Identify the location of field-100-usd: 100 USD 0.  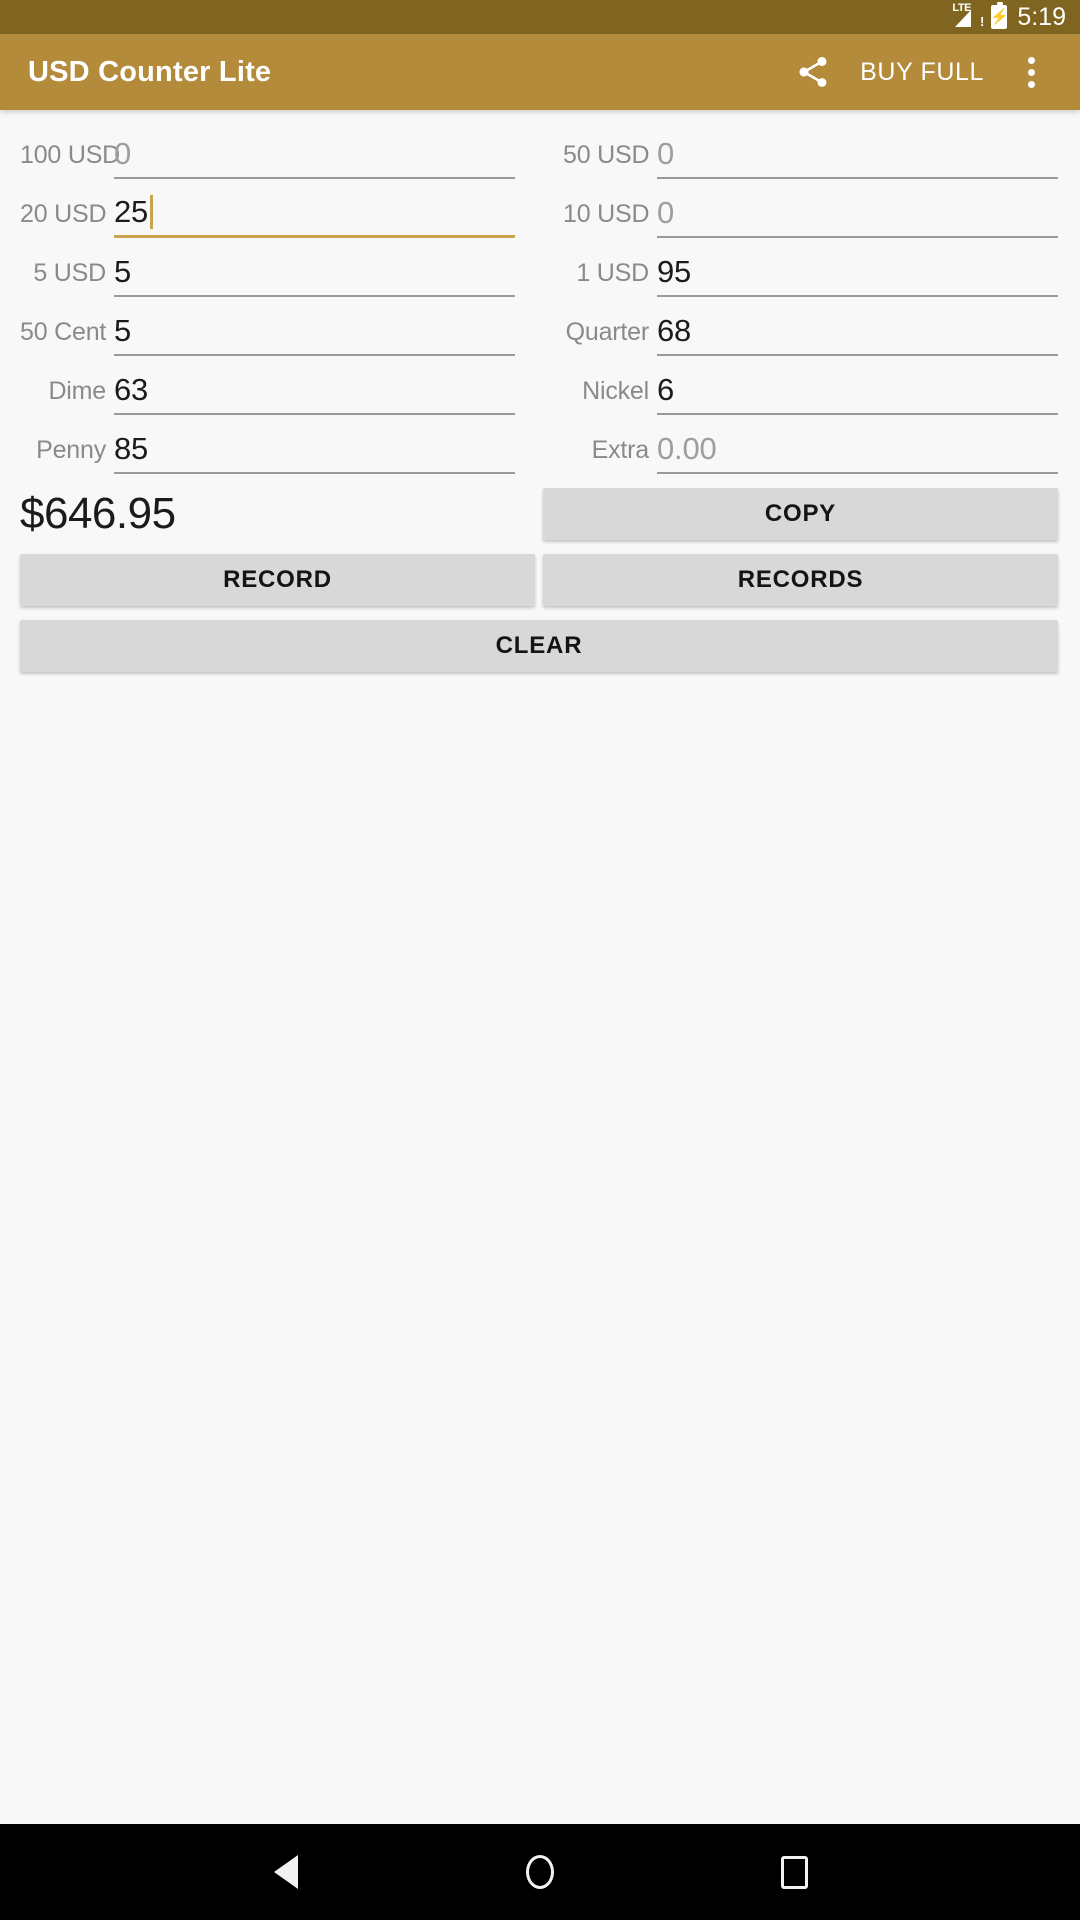
(268, 149).